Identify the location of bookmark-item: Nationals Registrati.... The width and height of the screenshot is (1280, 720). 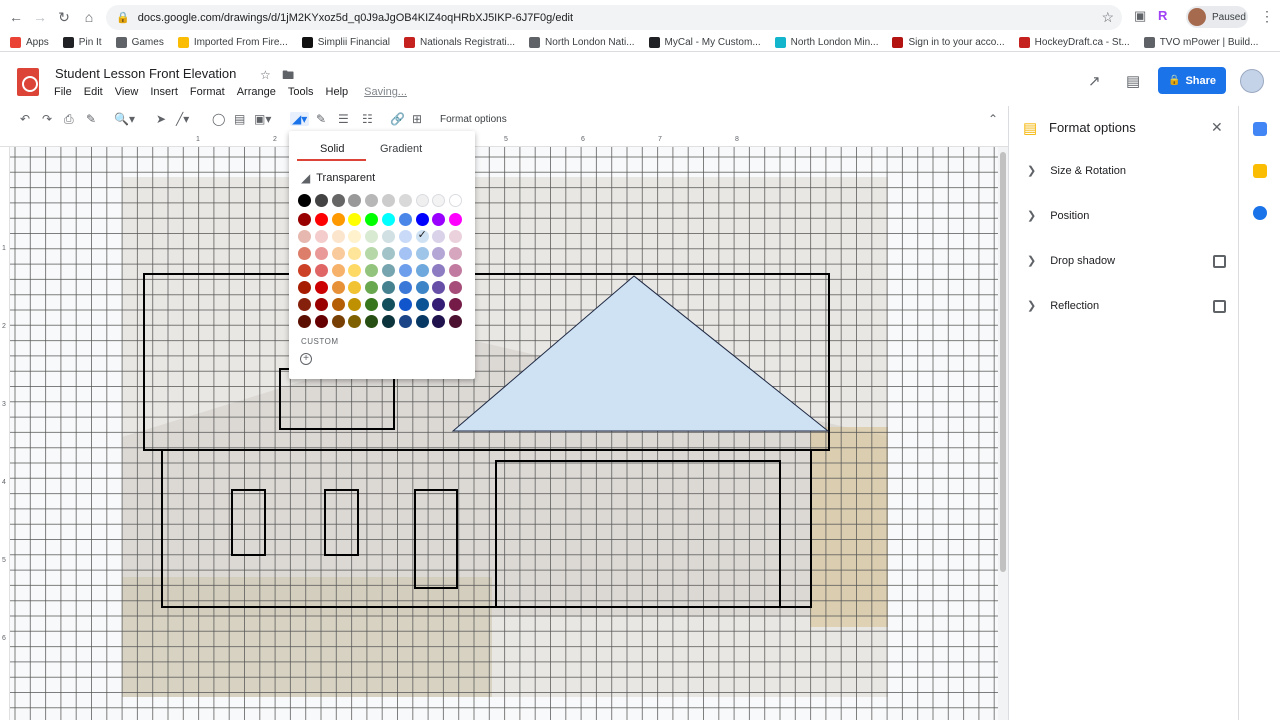
(459, 42).